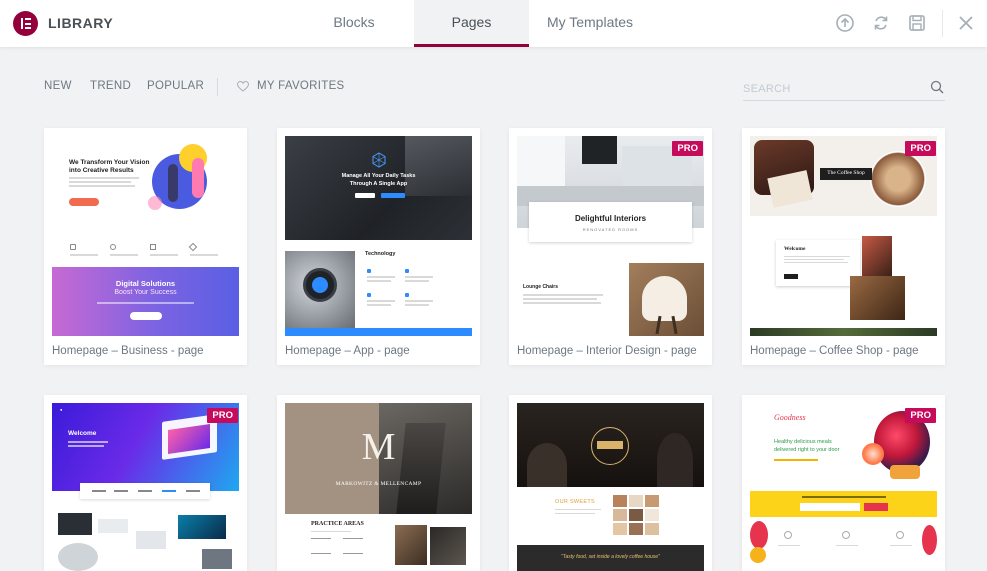 The height and width of the screenshot is (571, 987). What do you see at coordinates (471, 23) in the screenshot?
I see `tab-pages: Pages` at bounding box center [471, 23].